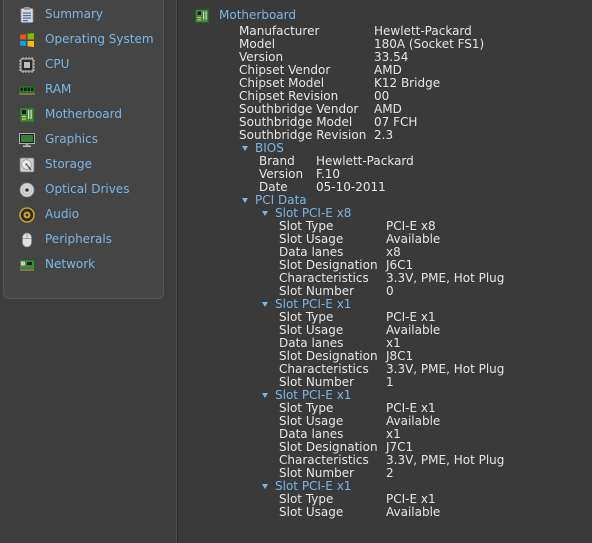  I want to click on mouse-icon, so click(27, 240).